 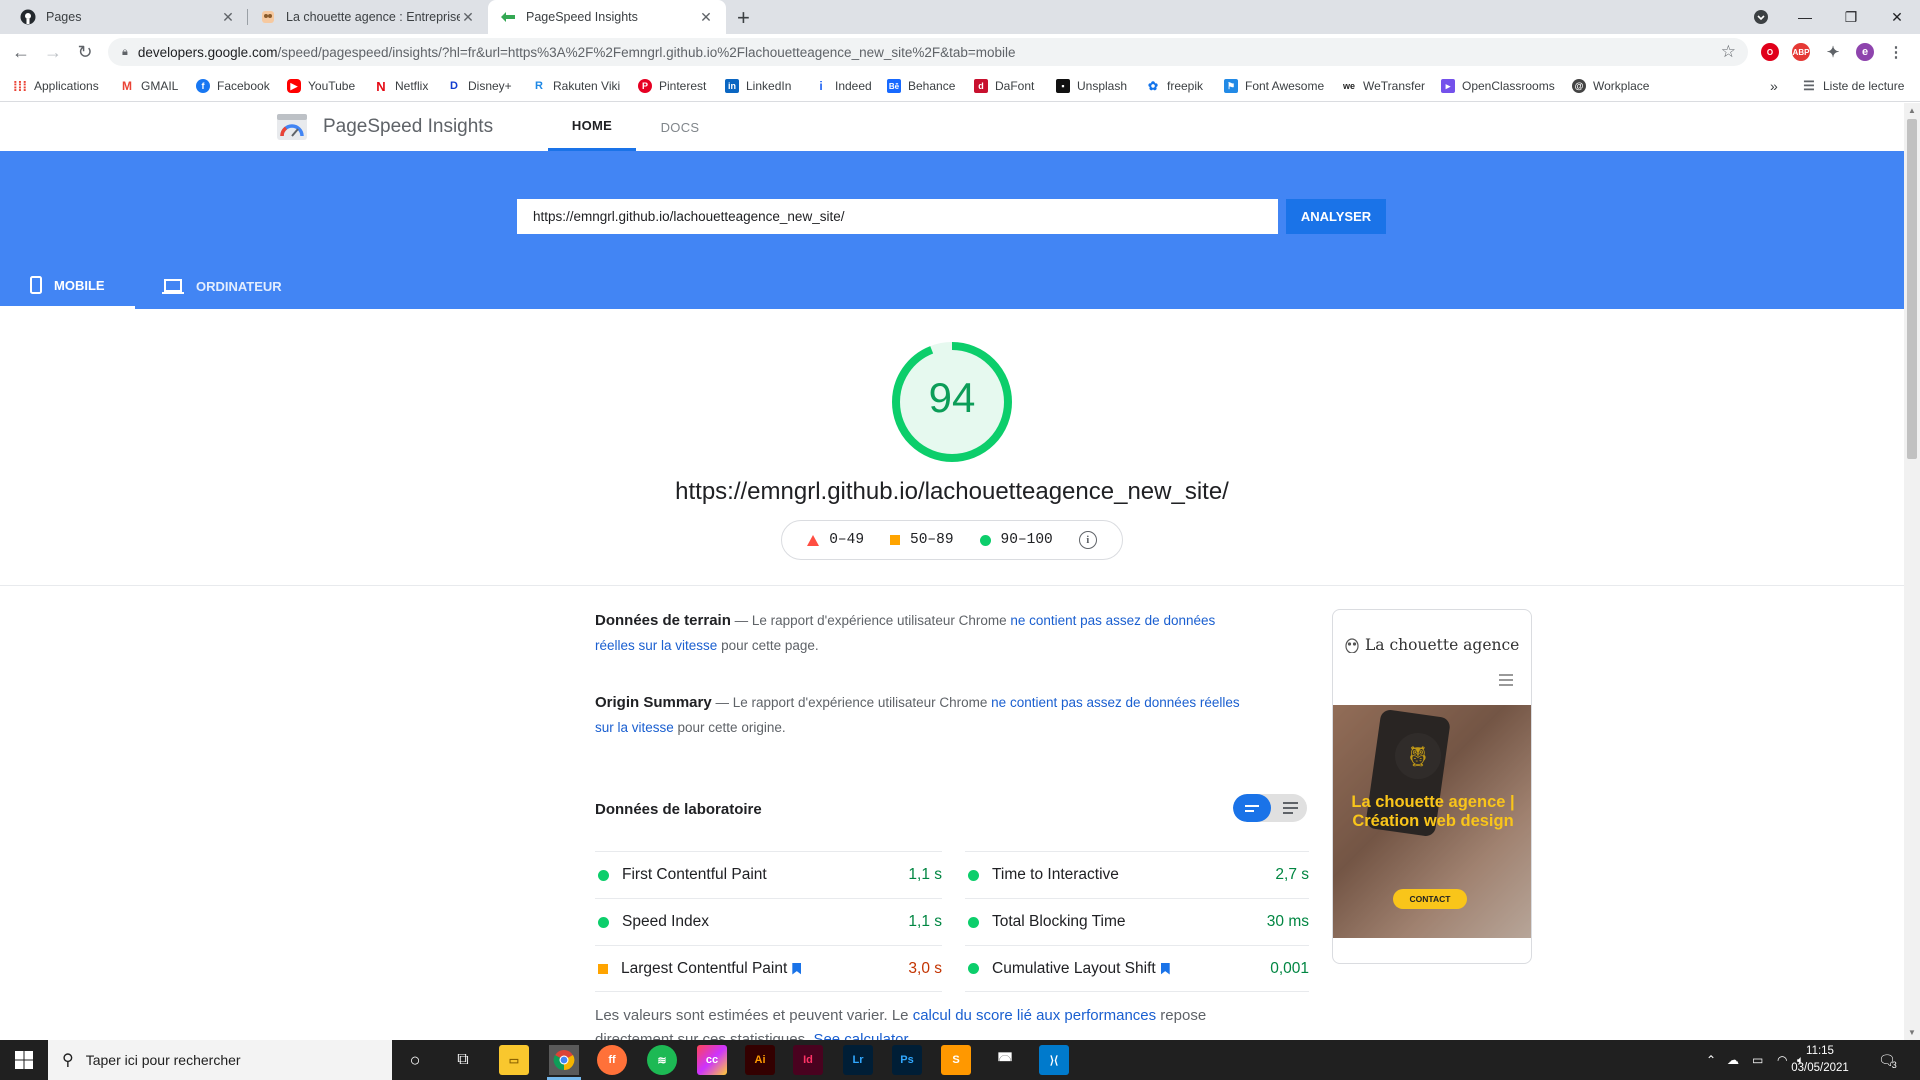 What do you see at coordinates (1912, 571) in the screenshot?
I see `page-scrollbar: ▲ ▼` at bounding box center [1912, 571].